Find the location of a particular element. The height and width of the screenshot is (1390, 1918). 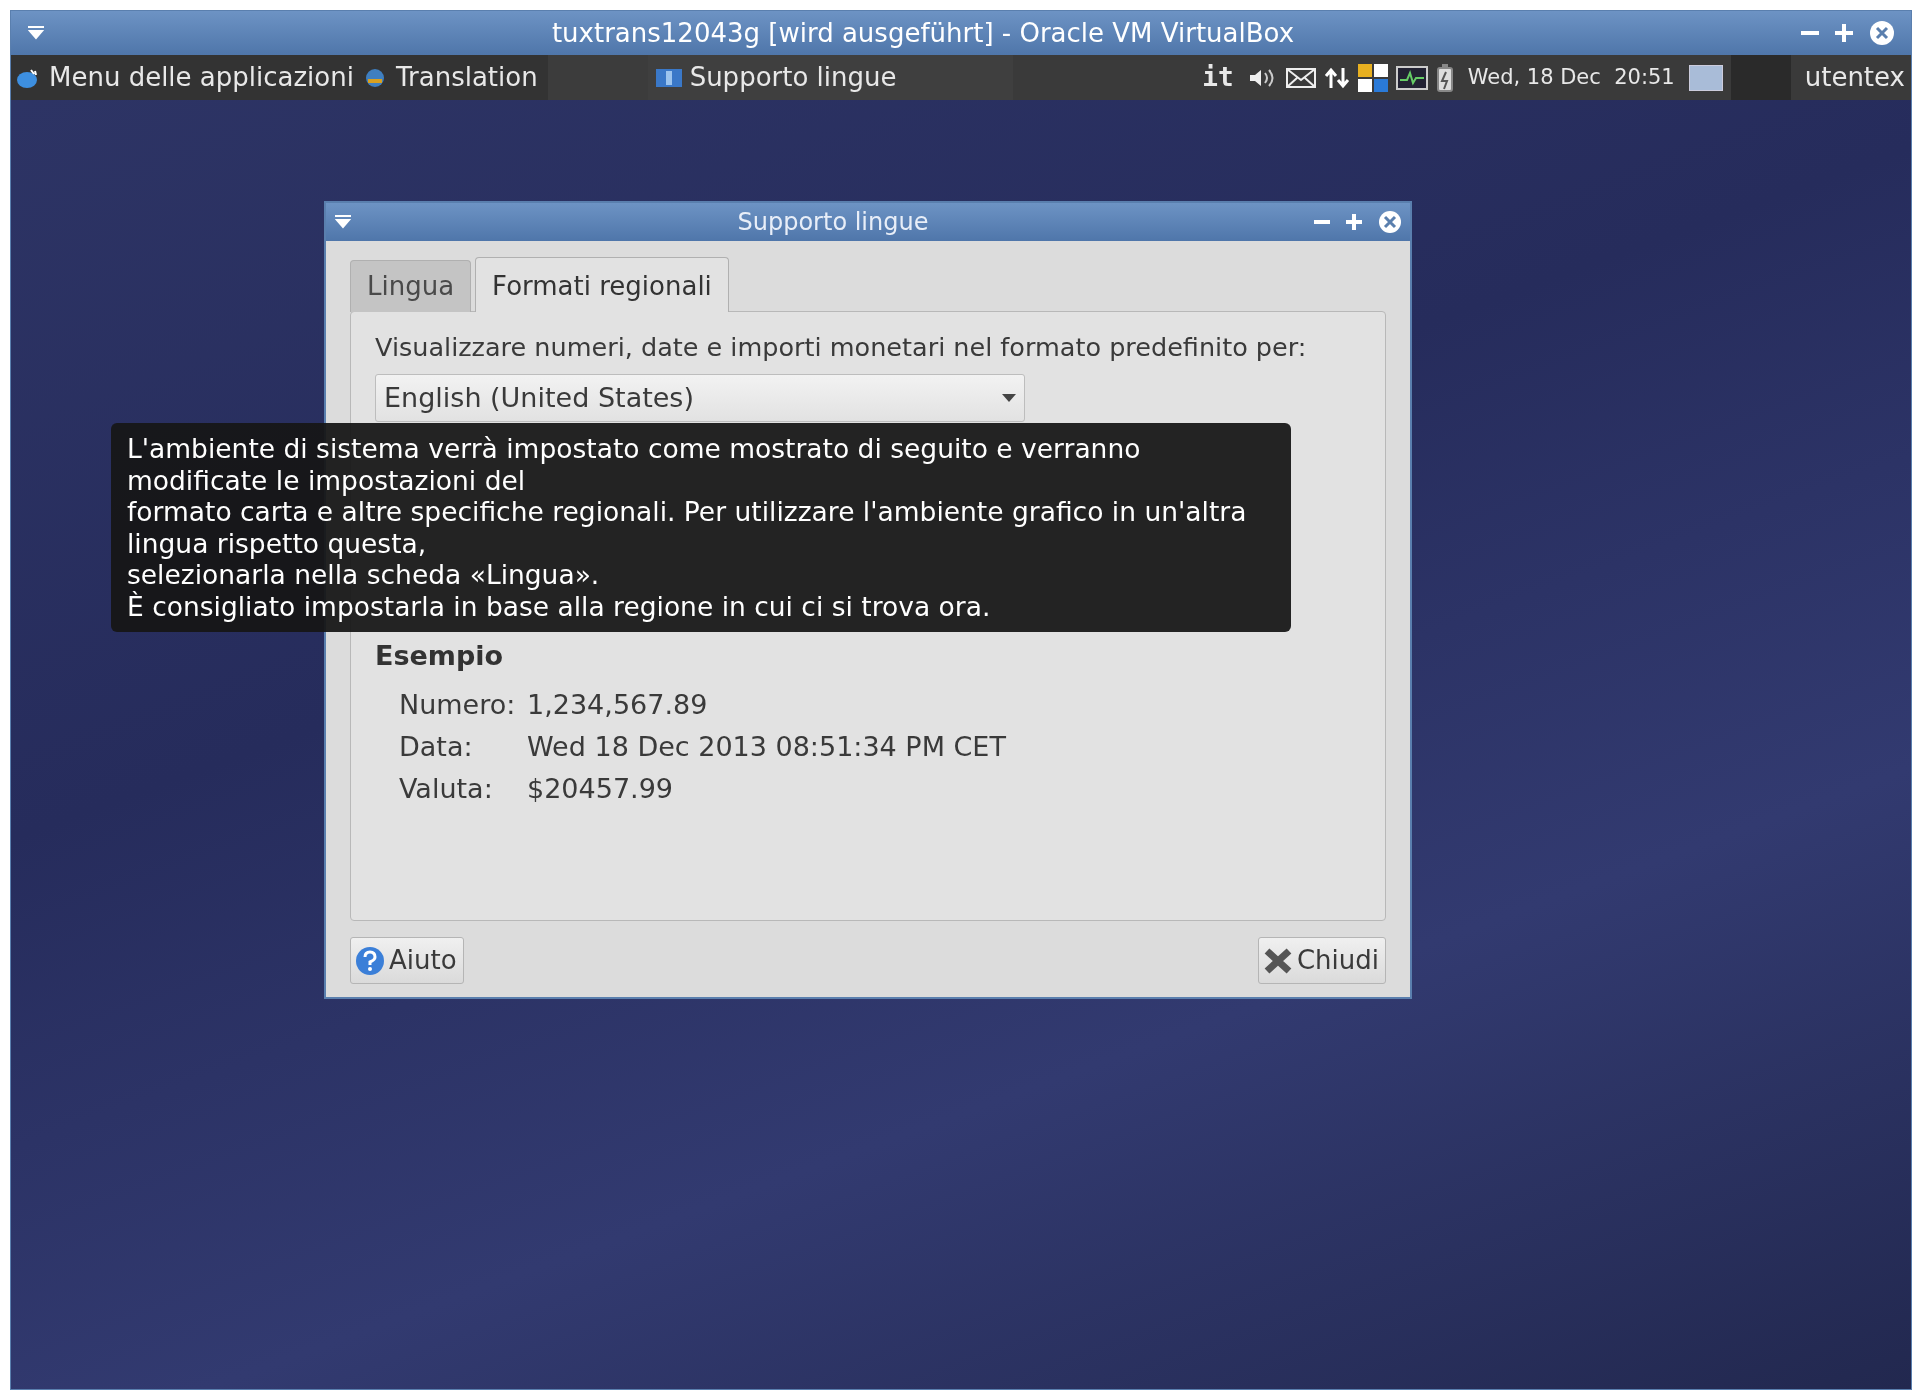

example-heading: Esempio is located at coordinates (440, 656).